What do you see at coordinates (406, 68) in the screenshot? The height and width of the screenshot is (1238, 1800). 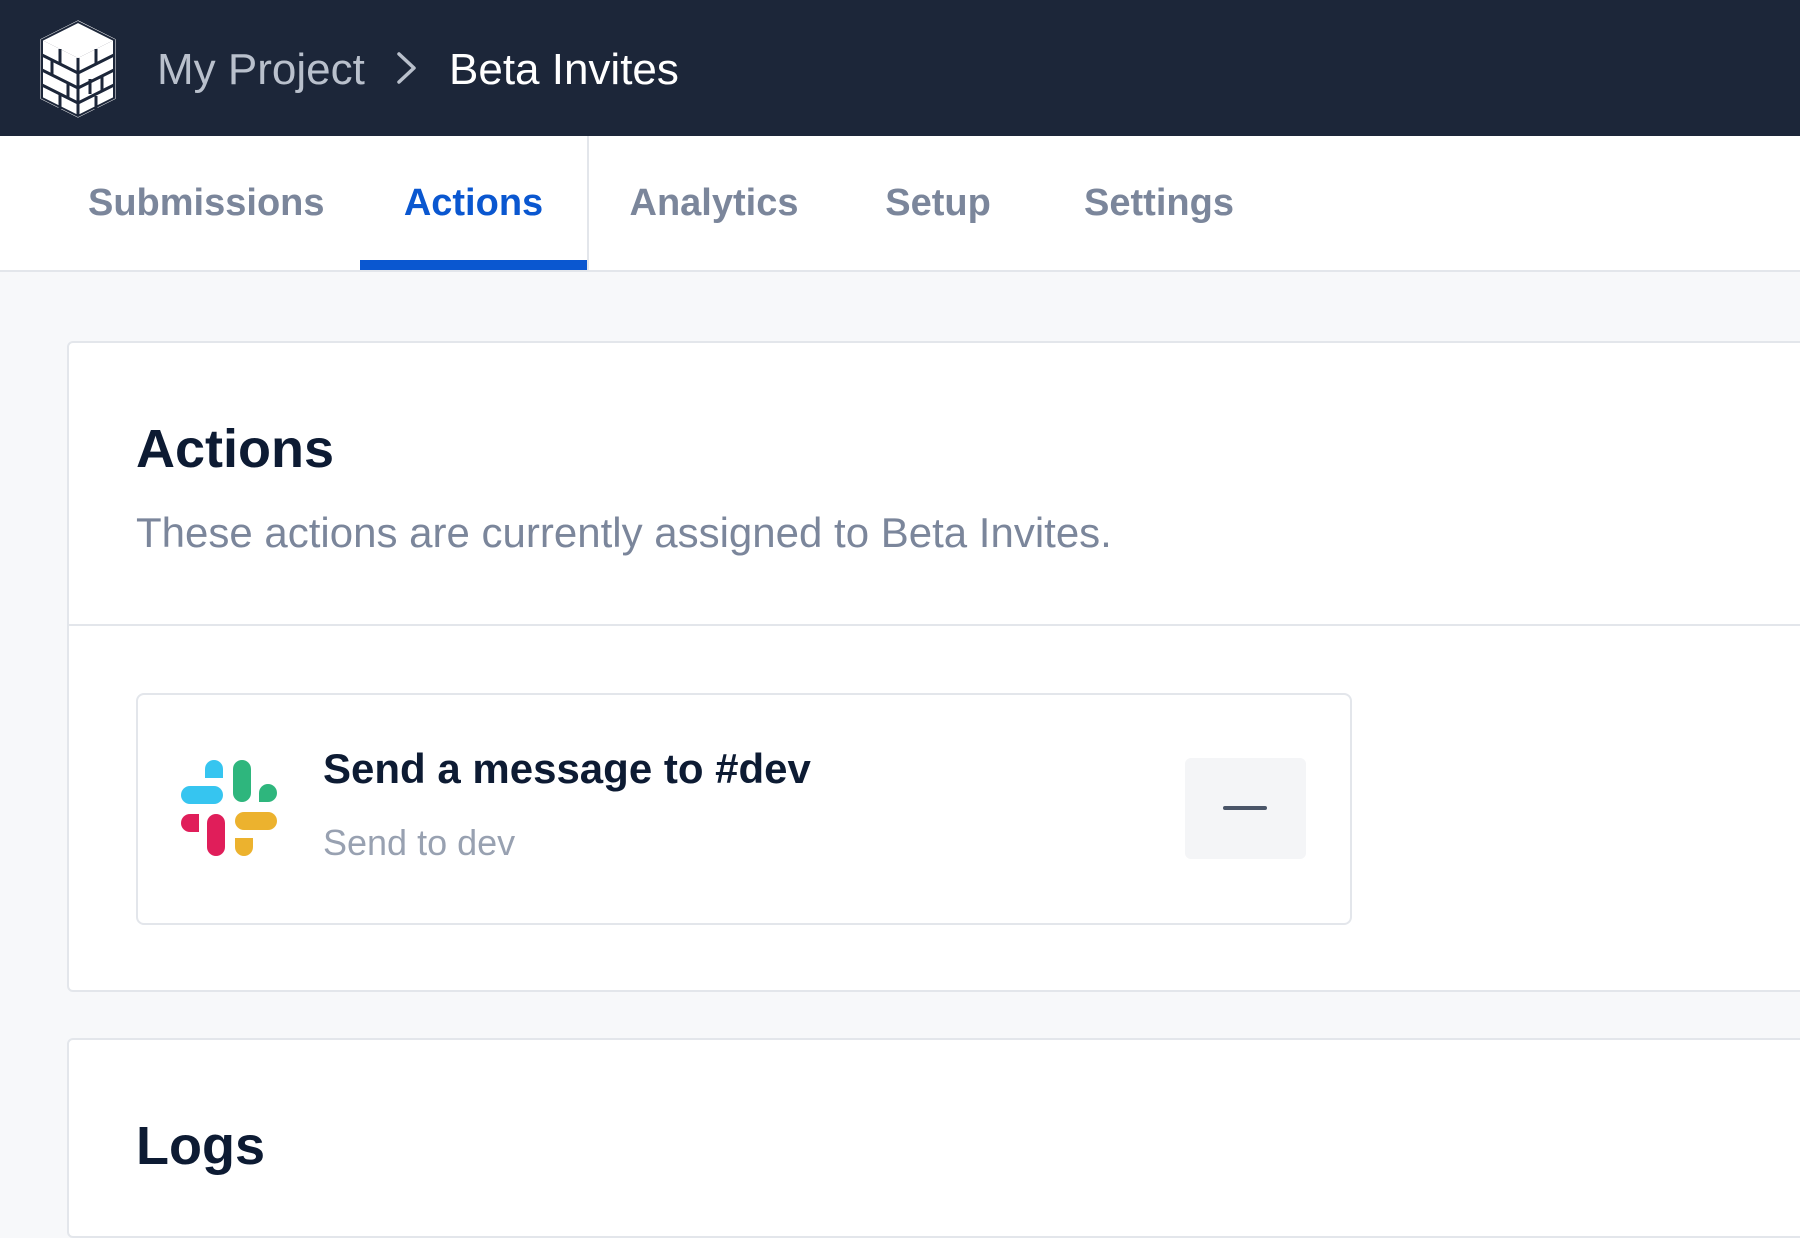 I see `chevron-right-icon` at bounding box center [406, 68].